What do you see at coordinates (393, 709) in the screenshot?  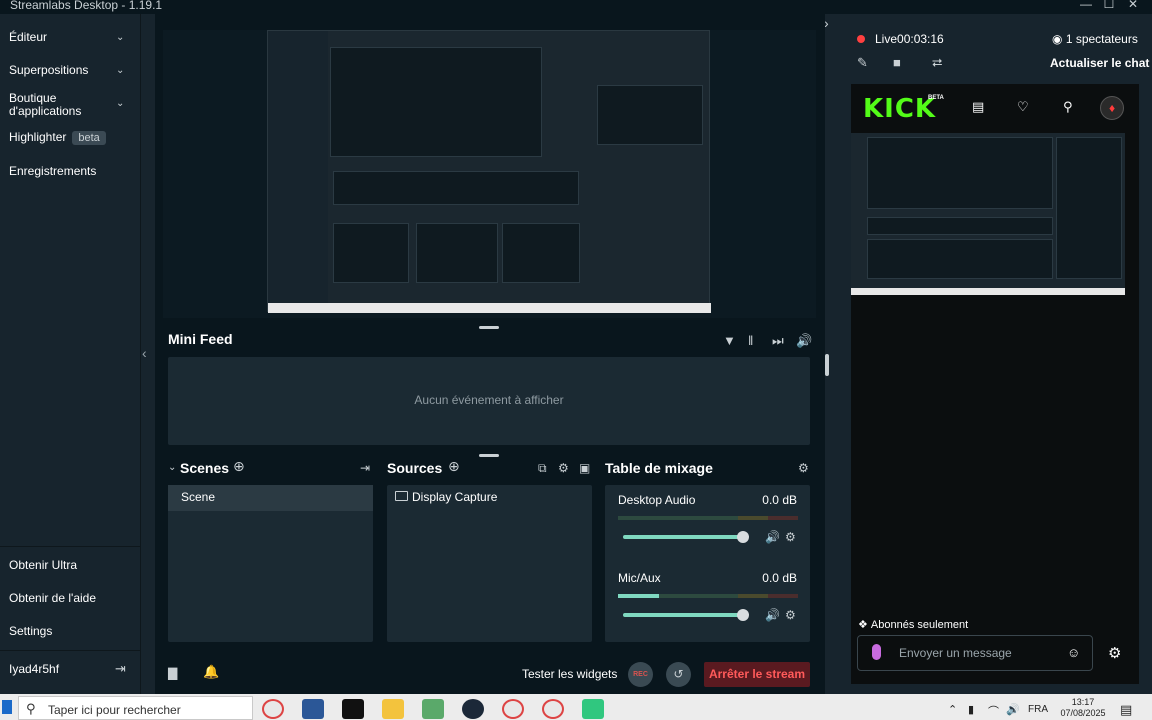 I see `folder-icon` at bounding box center [393, 709].